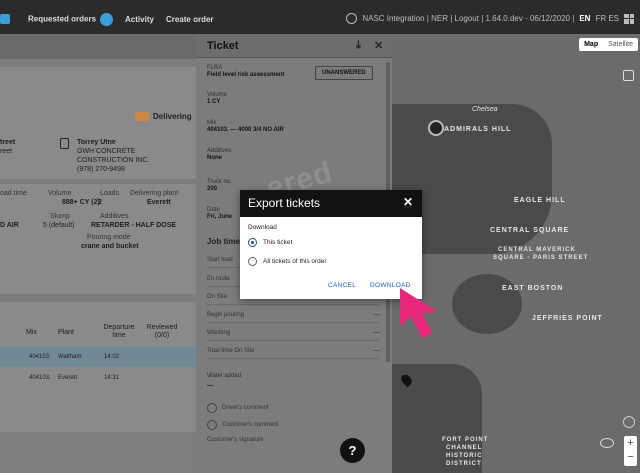 The width and height of the screenshot is (640, 473). What do you see at coordinates (223, 241) in the screenshot?
I see `job-time-heading: Job time` at bounding box center [223, 241].